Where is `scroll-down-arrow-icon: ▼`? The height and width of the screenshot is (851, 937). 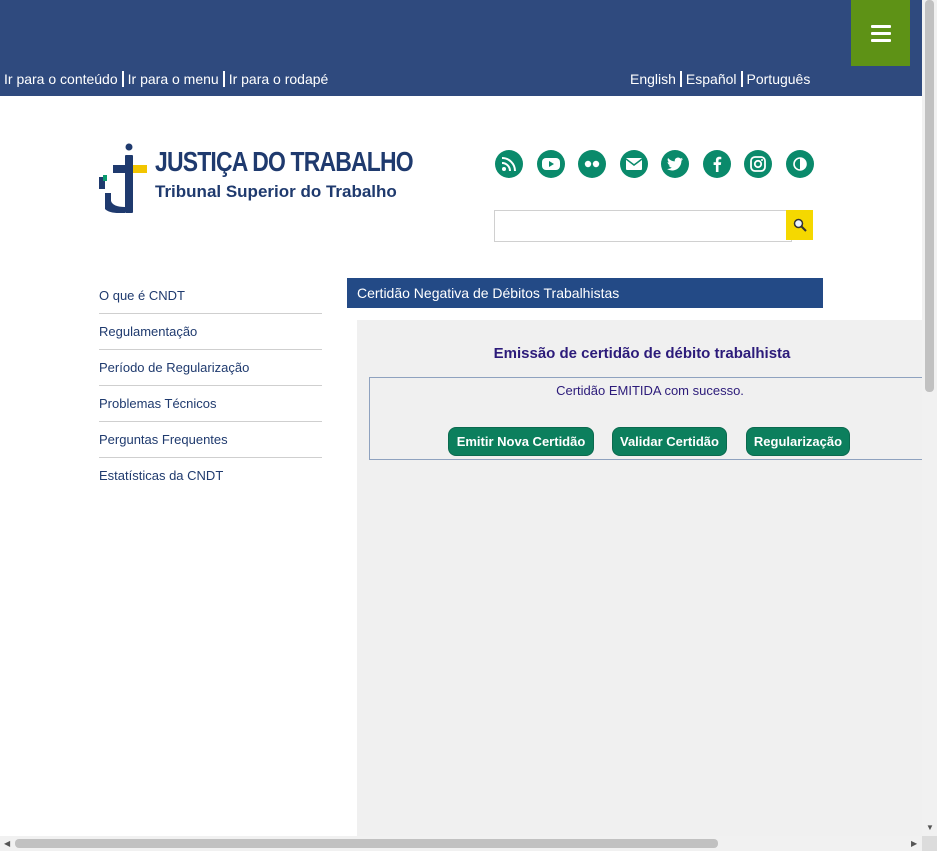
scroll-down-arrow-icon: ▼ is located at coordinates (930, 827).